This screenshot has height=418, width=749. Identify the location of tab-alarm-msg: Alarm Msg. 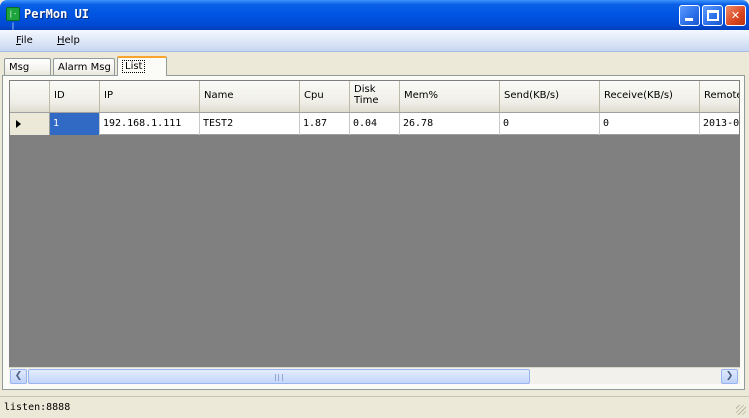
(84, 67).